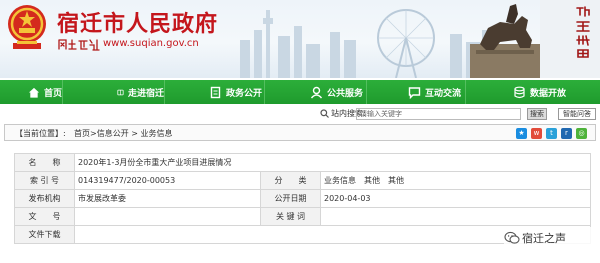 The width and height of the screenshot is (600, 263). I want to click on nav-interaction: 互动交流, so click(416, 92).